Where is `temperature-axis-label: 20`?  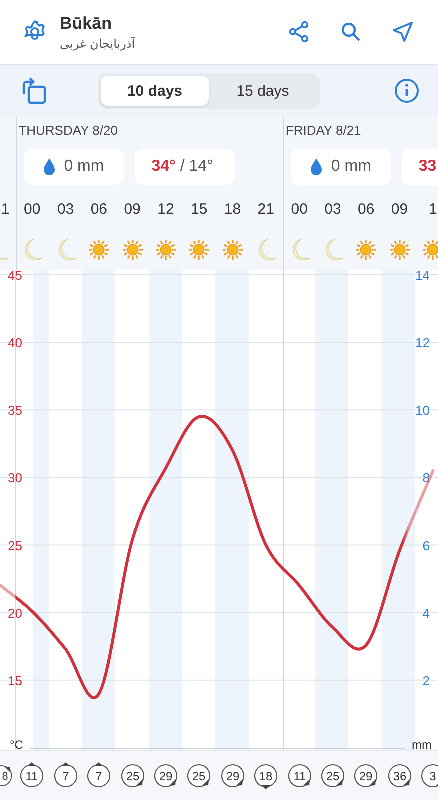
temperature-axis-label: 20 is located at coordinates (15, 613).